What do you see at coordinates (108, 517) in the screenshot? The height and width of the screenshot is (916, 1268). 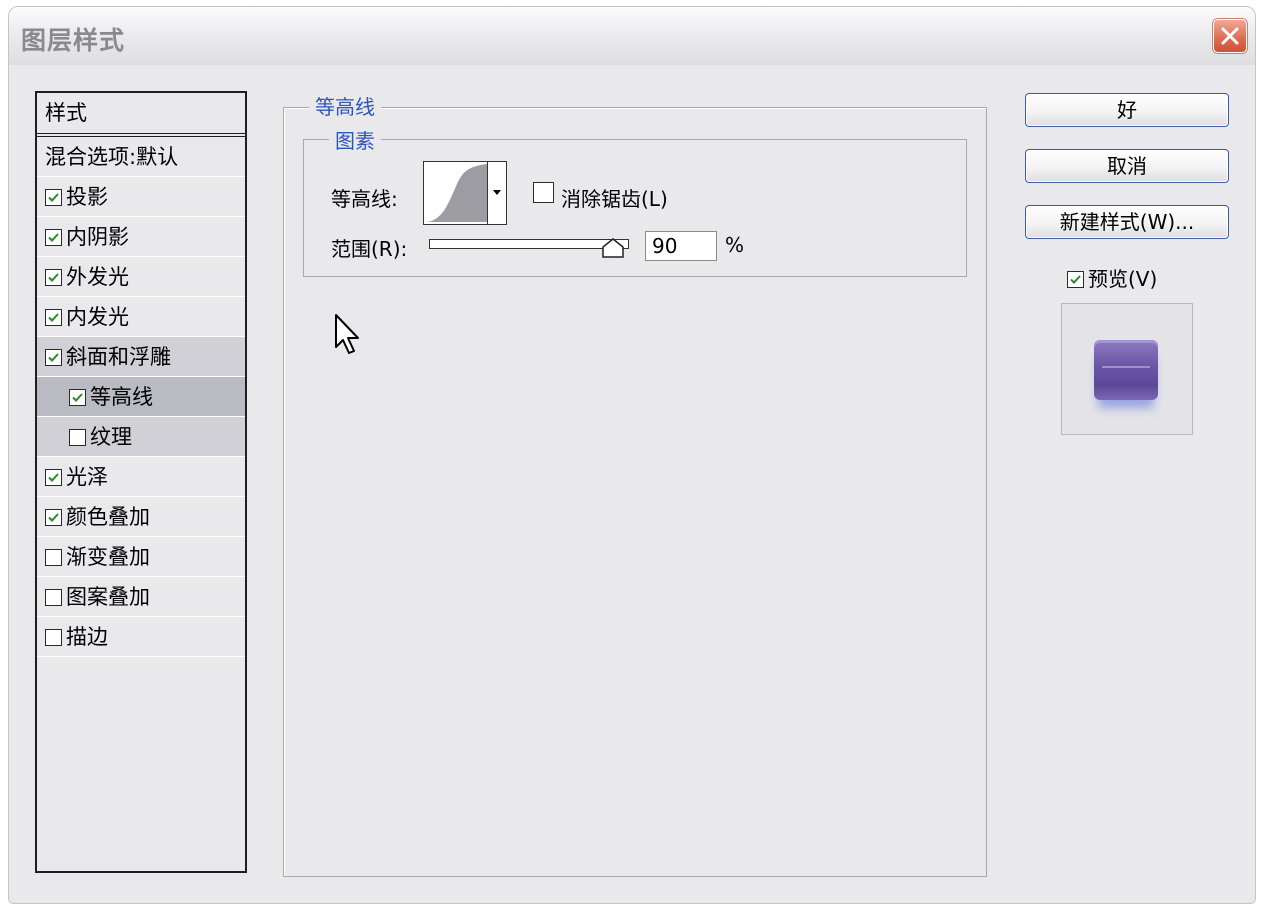 I see `style-item-label: 颜色叠加` at bounding box center [108, 517].